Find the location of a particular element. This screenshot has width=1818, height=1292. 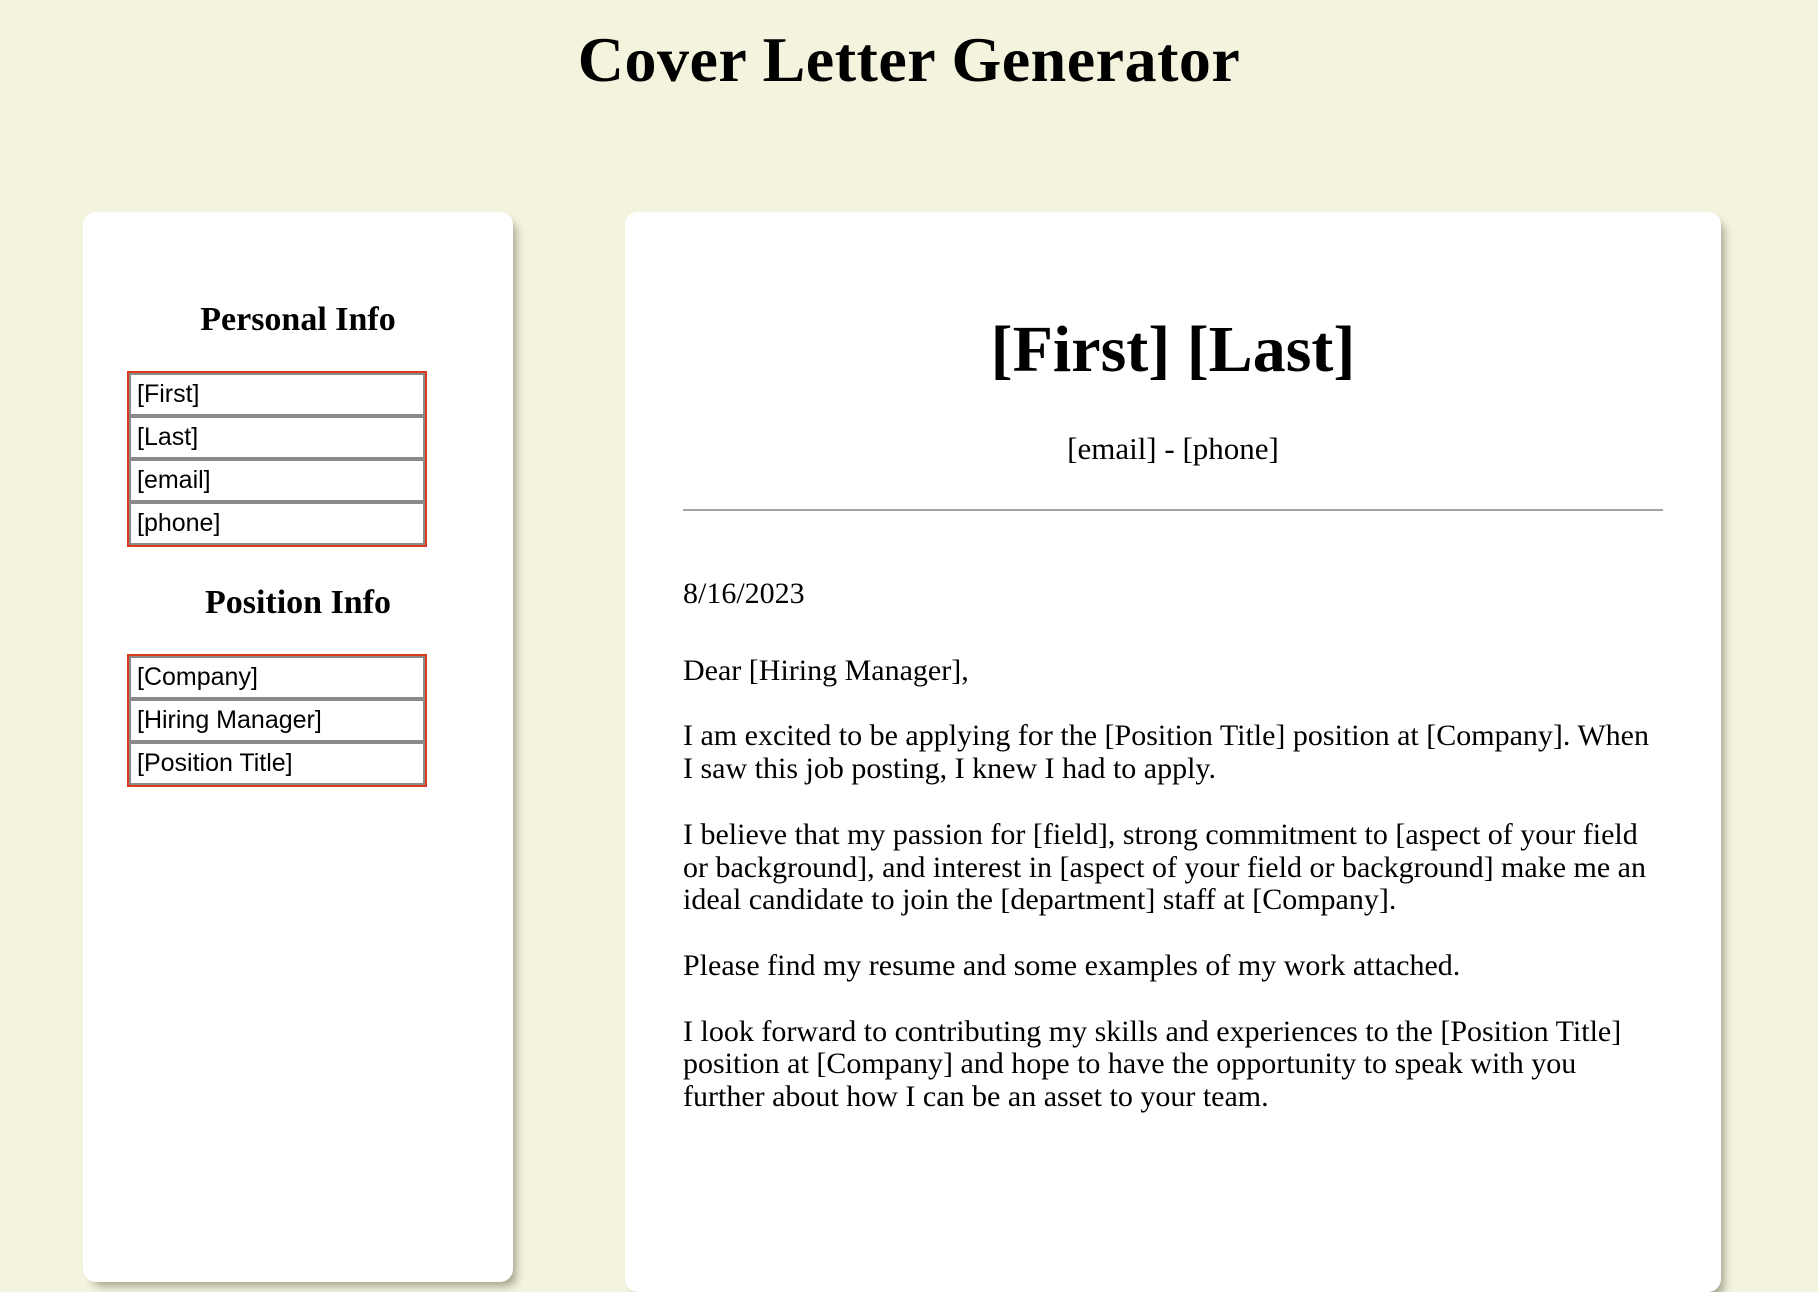

letter-salutation: Dear [Hiring Manager], is located at coordinates (826, 670).